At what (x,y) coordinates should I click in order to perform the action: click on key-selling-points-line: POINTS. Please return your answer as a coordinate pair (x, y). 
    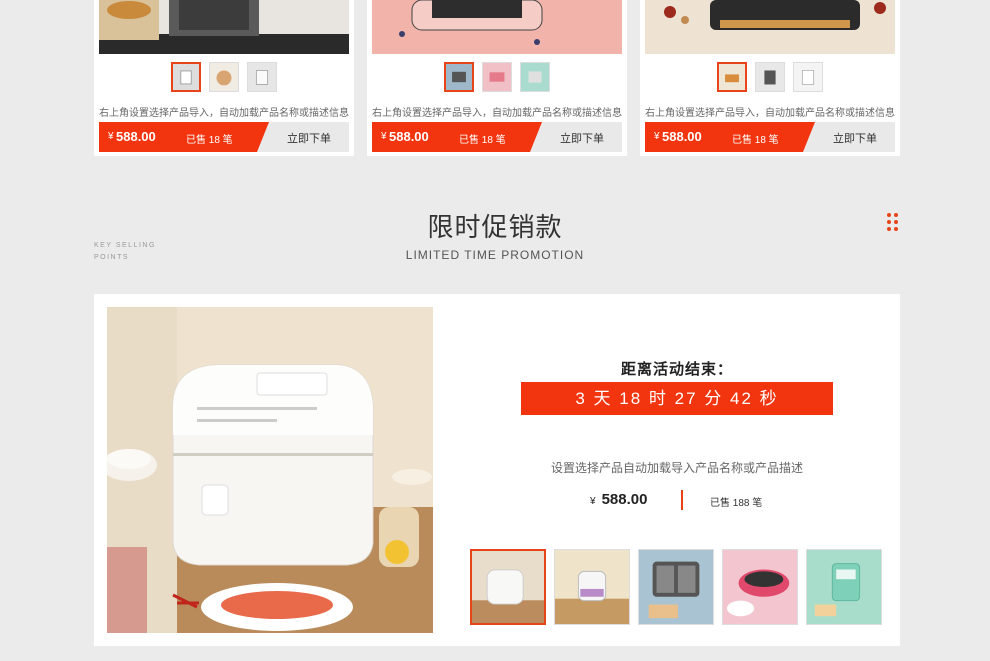
    Looking at the image, I should click on (112, 257).